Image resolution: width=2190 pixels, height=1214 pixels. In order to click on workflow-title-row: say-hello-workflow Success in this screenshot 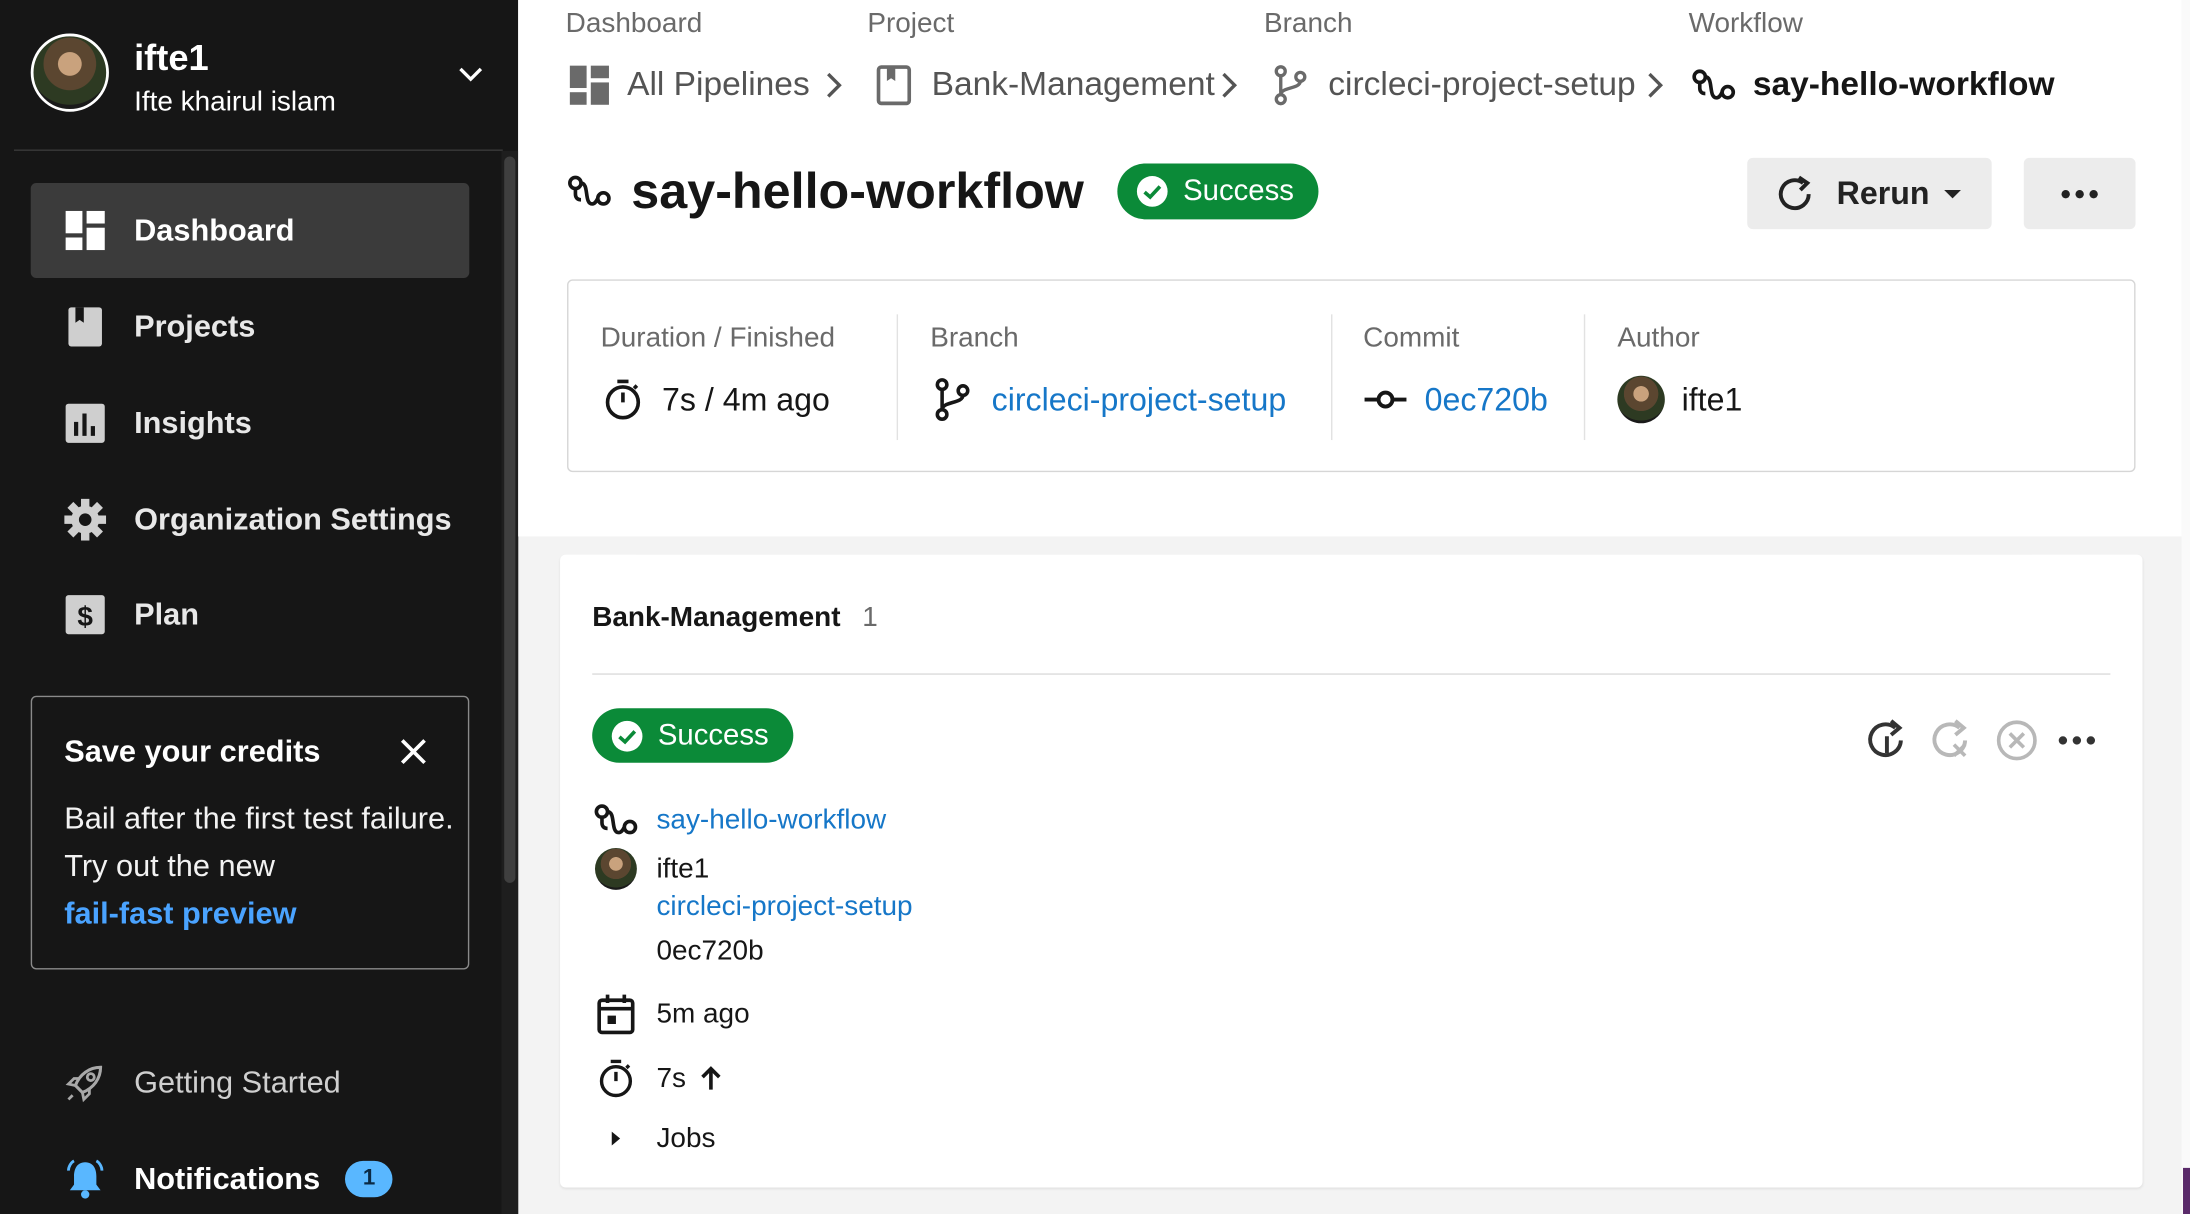, I will do `click(943, 191)`.